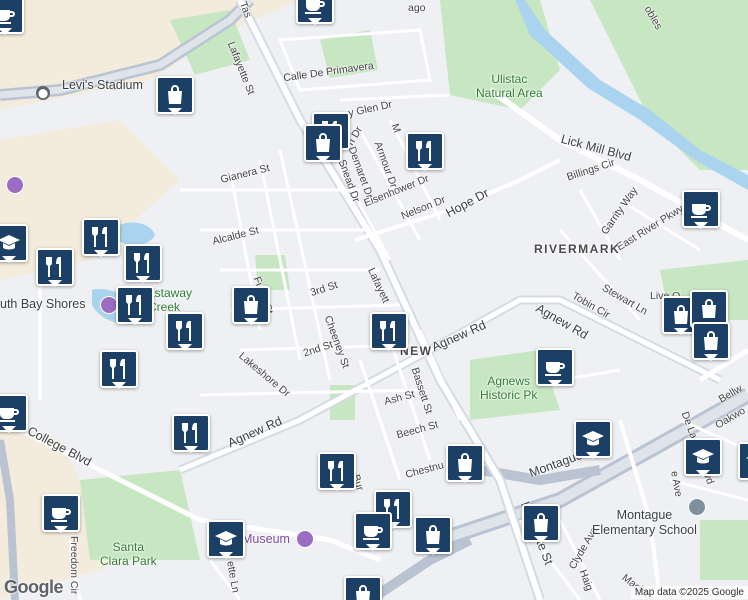 Image resolution: width=748 pixels, height=600 pixels. Describe the element at coordinates (266, 539) in the screenshot. I see `poi-label-museum: Museum` at that location.